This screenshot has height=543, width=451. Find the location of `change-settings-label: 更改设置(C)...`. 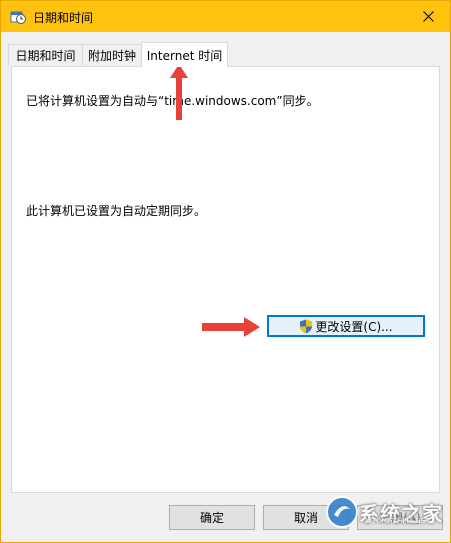

change-settings-label: 更改设置(C)... is located at coordinates (354, 326).